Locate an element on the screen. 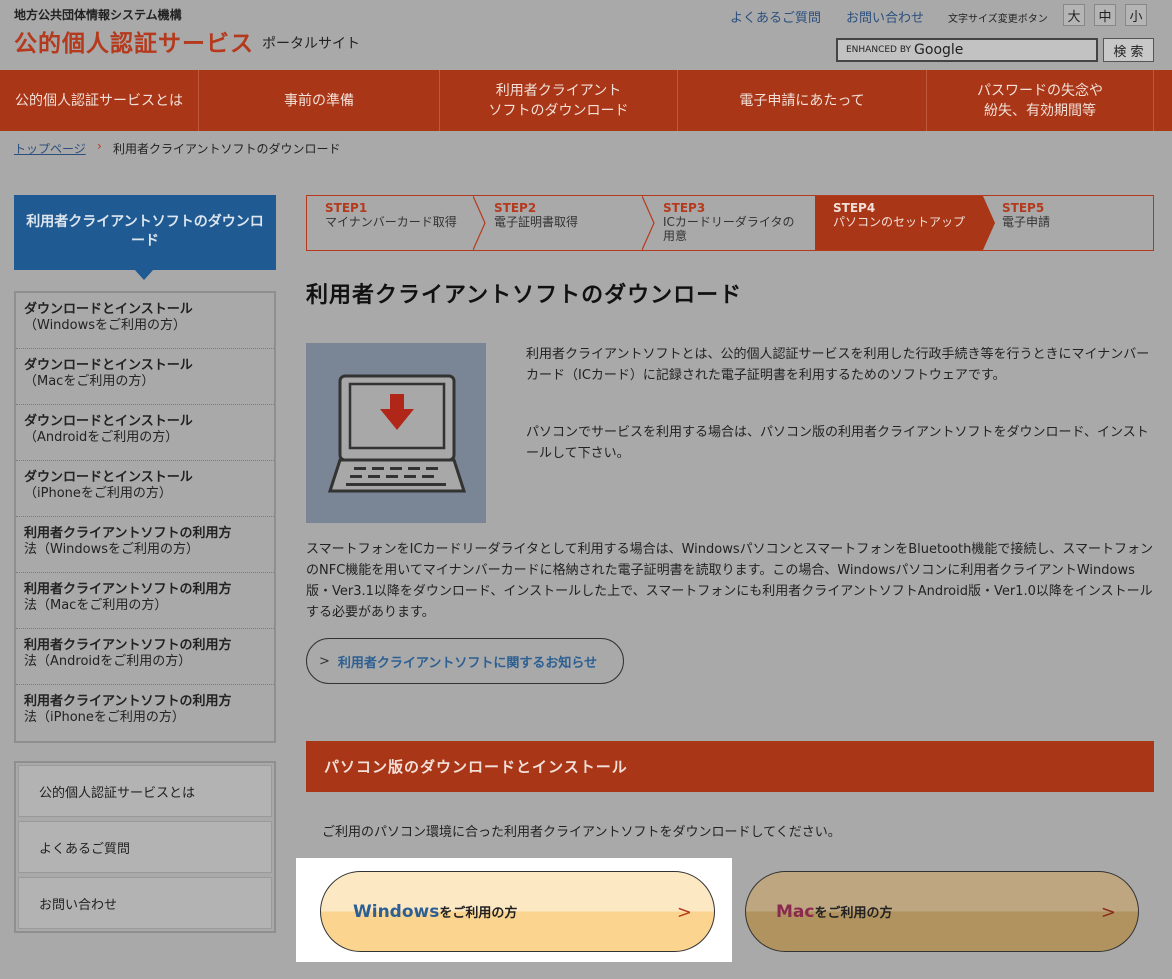  step-label: パソコンのセットアップ is located at coordinates (899, 222).